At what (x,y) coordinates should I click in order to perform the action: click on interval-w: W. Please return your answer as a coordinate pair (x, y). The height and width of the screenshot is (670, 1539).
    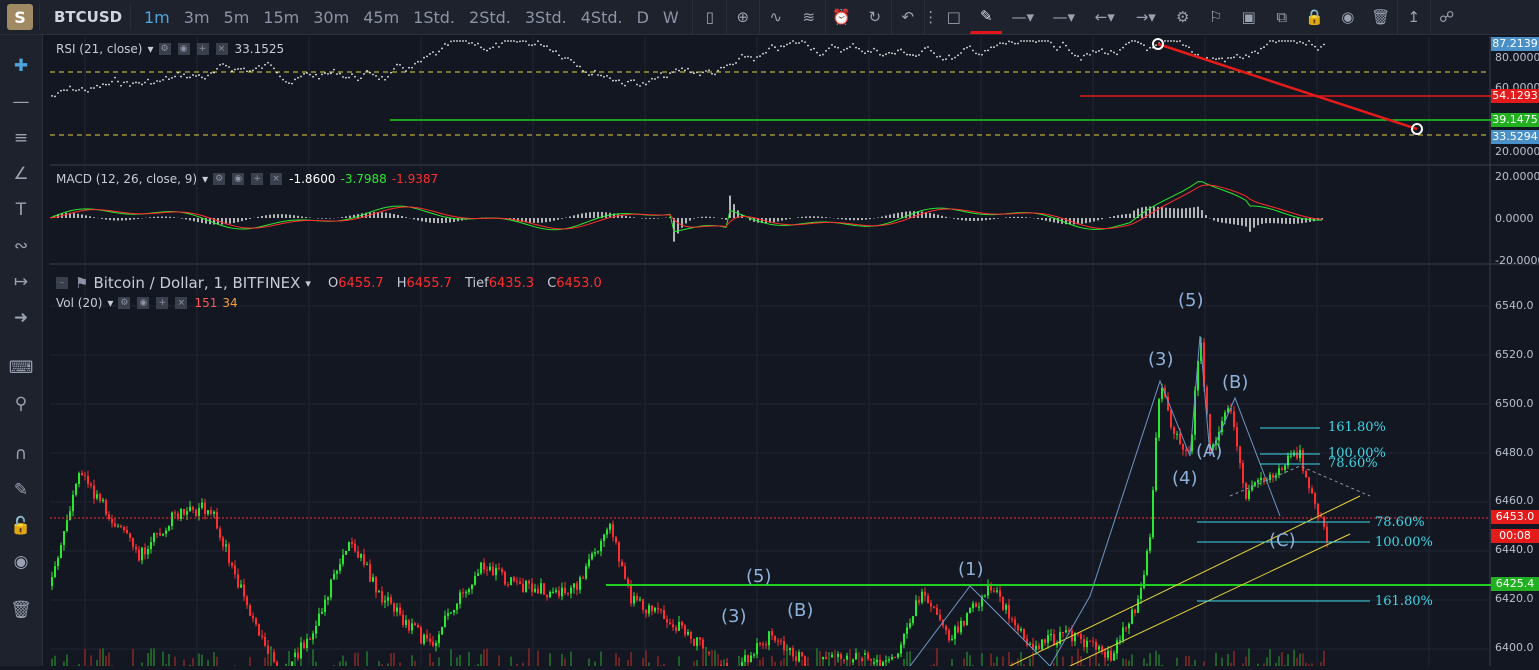
    Looking at the image, I should click on (671, 17).